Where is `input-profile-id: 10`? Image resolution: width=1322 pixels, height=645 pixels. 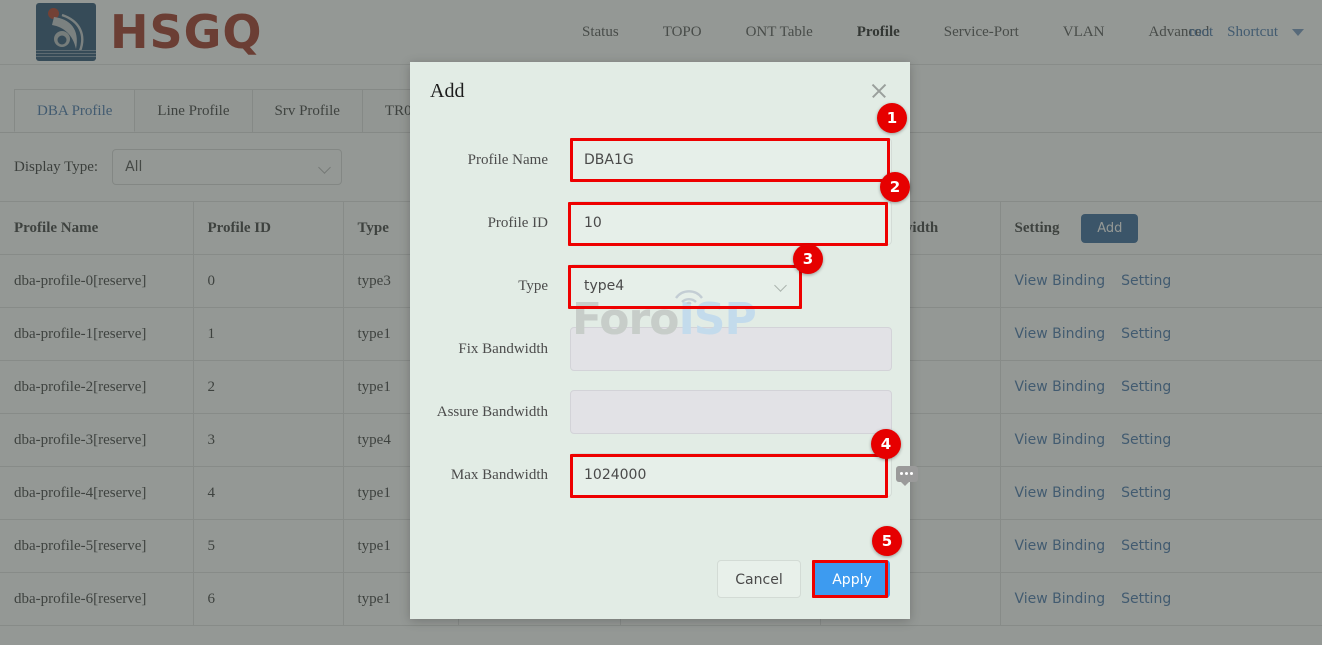 input-profile-id: 10 is located at coordinates (731, 223).